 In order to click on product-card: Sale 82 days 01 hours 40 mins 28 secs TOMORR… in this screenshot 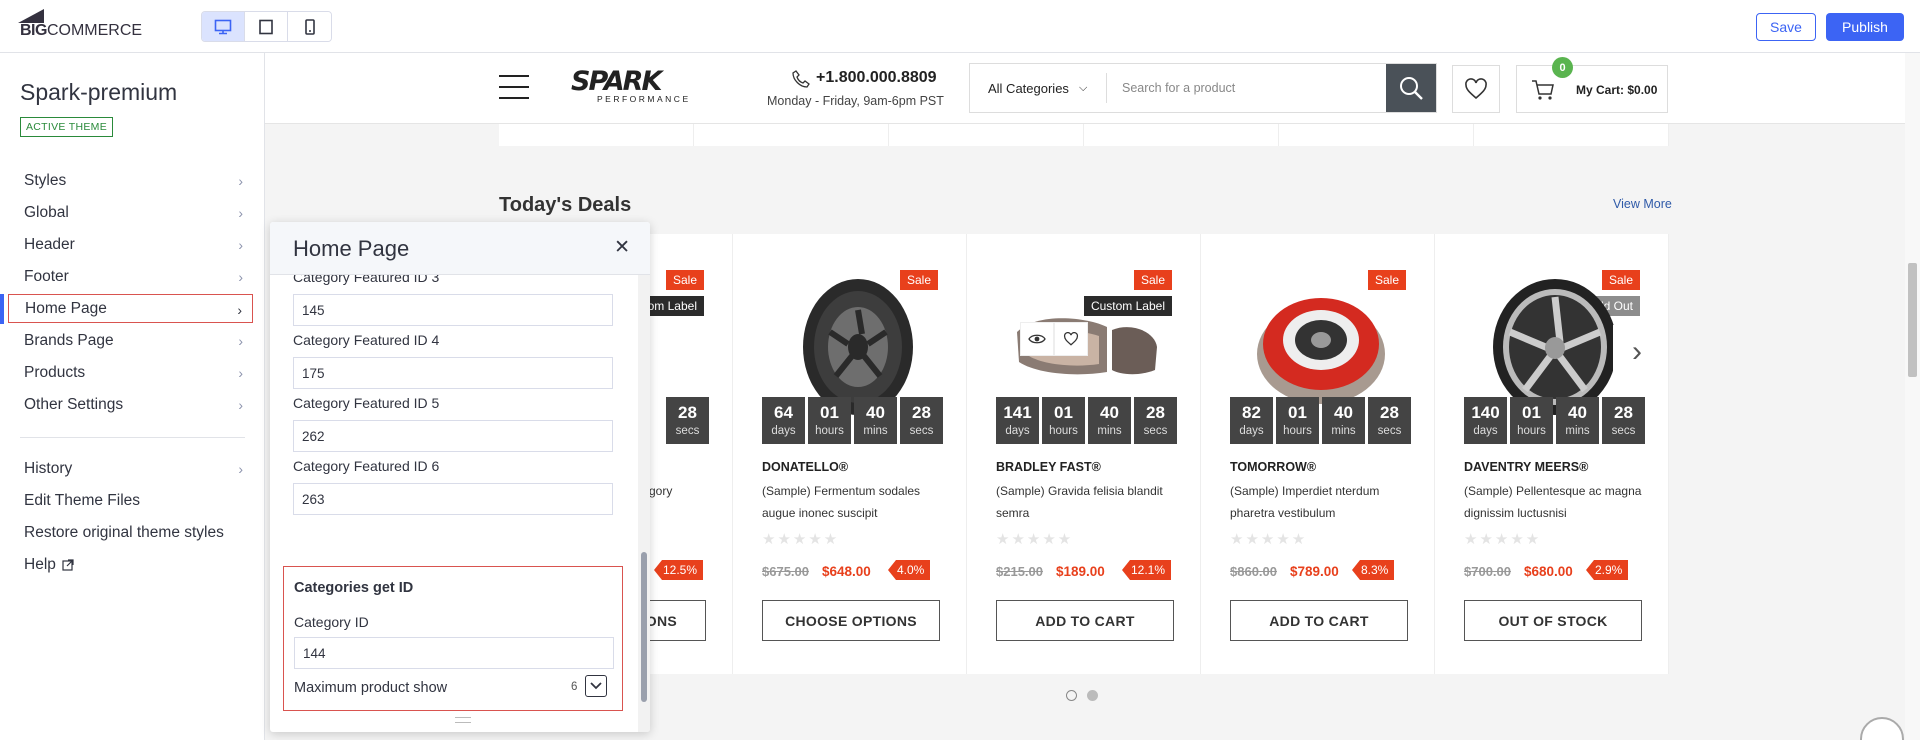, I will do `click(1318, 454)`.